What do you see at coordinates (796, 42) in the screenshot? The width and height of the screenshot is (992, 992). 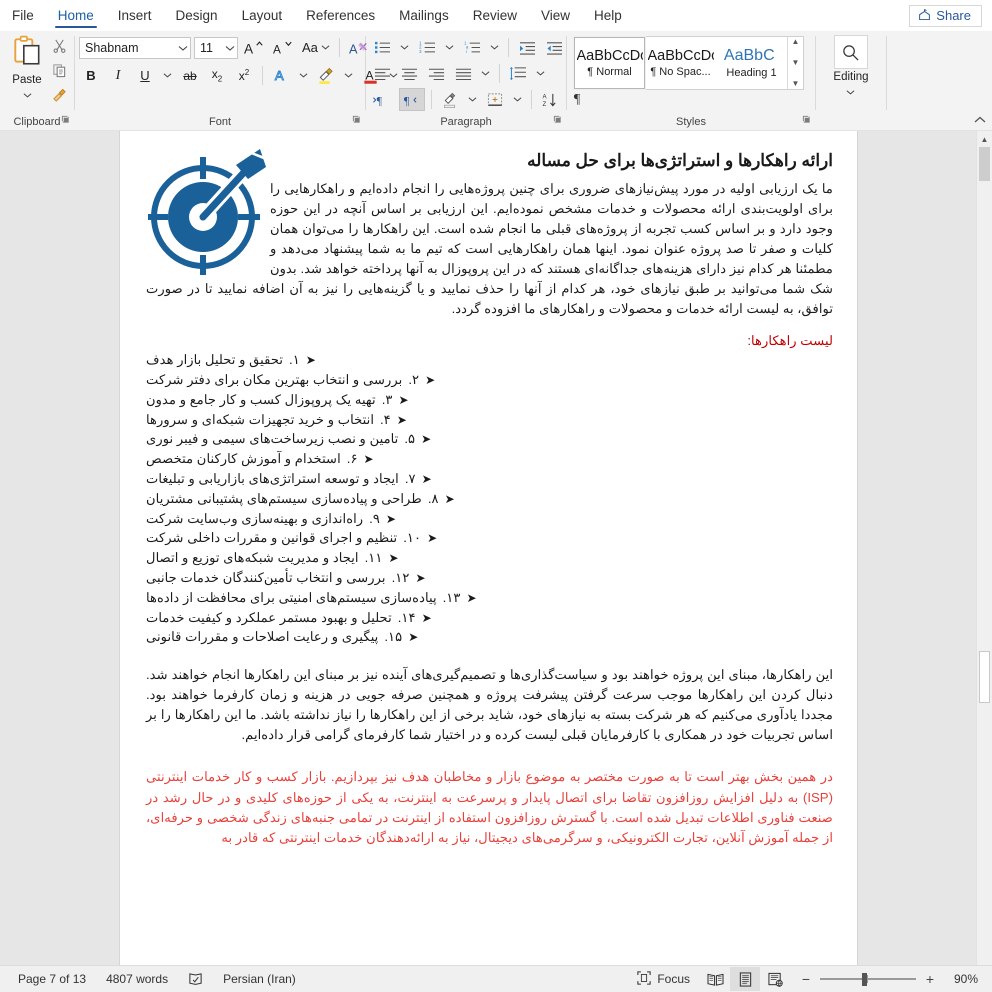 I see `styles-scroll-up-icon: ▲` at bounding box center [796, 42].